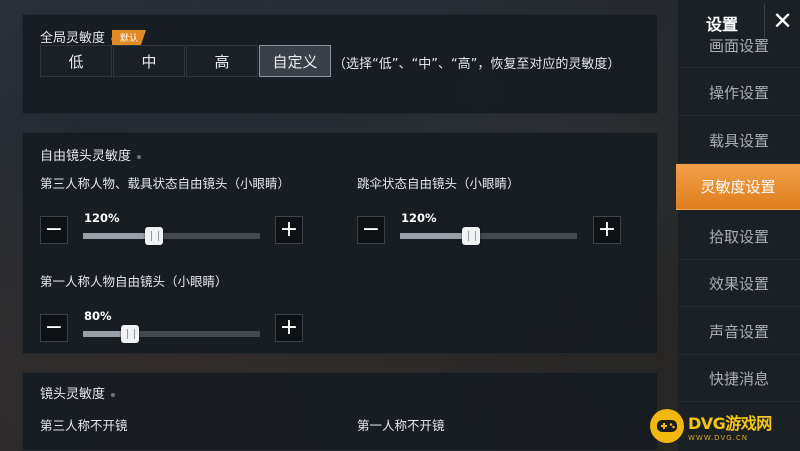 The width and height of the screenshot is (800, 451). Describe the element at coordinates (171, 236) in the screenshot. I see `third-person-slider` at that location.